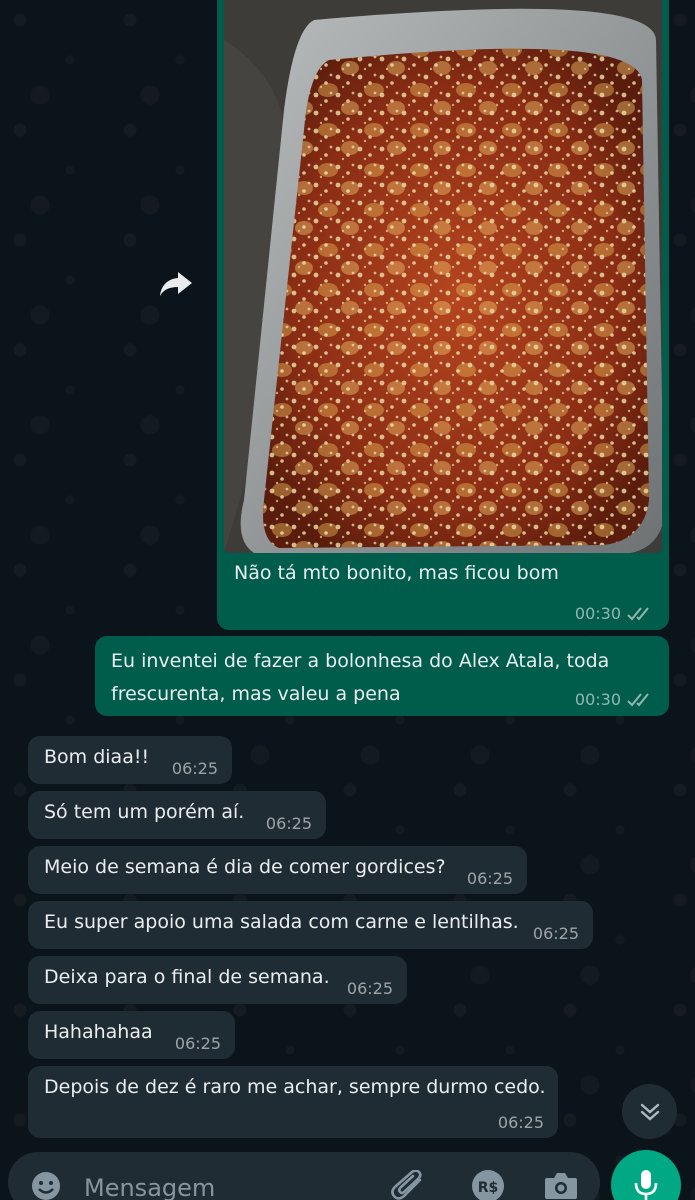 The image size is (695, 1200). Describe the element at coordinates (187, 977) in the screenshot. I see `message-text: Deixa para o final de semana.` at that location.